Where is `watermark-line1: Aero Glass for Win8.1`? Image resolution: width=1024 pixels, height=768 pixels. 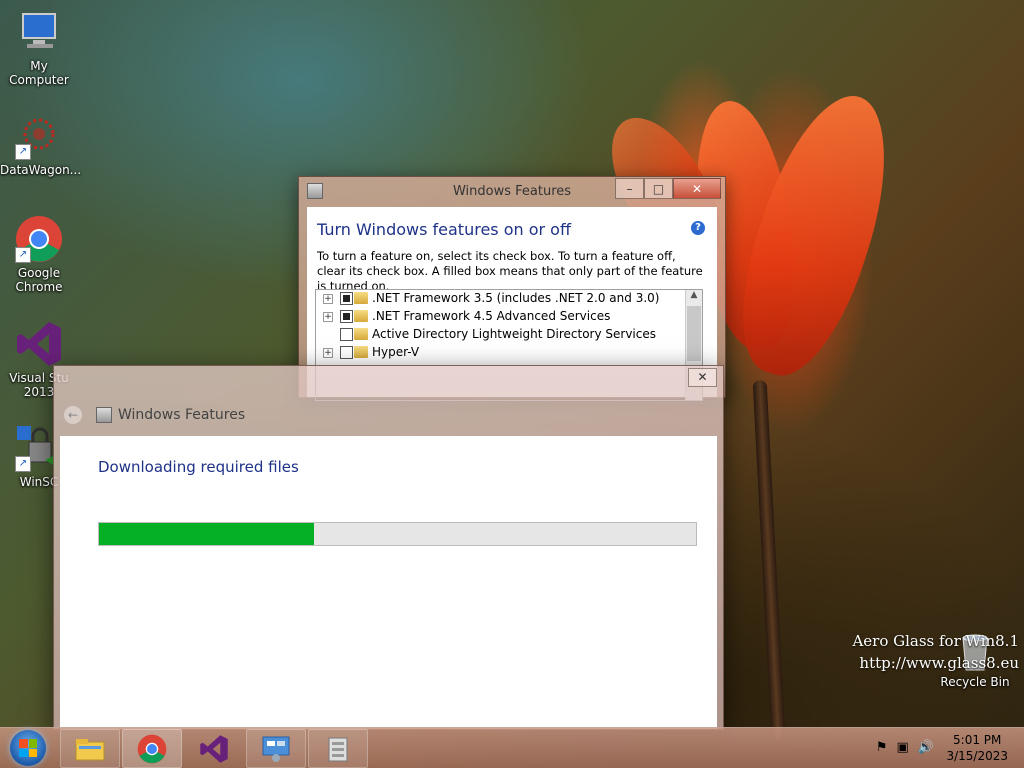
watermark-line1: Aero Glass for Win8.1 is located at coordinates (935, 641).